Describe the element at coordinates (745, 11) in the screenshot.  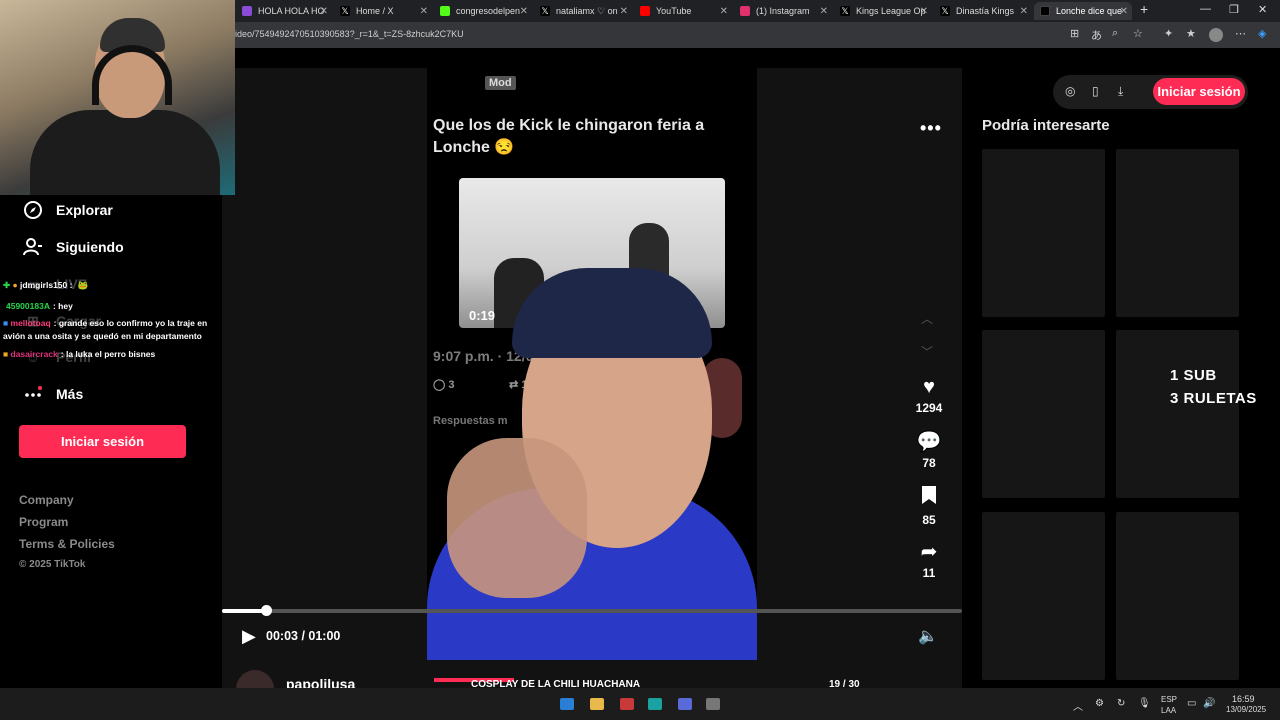
I see `instagram-icon` at that location.